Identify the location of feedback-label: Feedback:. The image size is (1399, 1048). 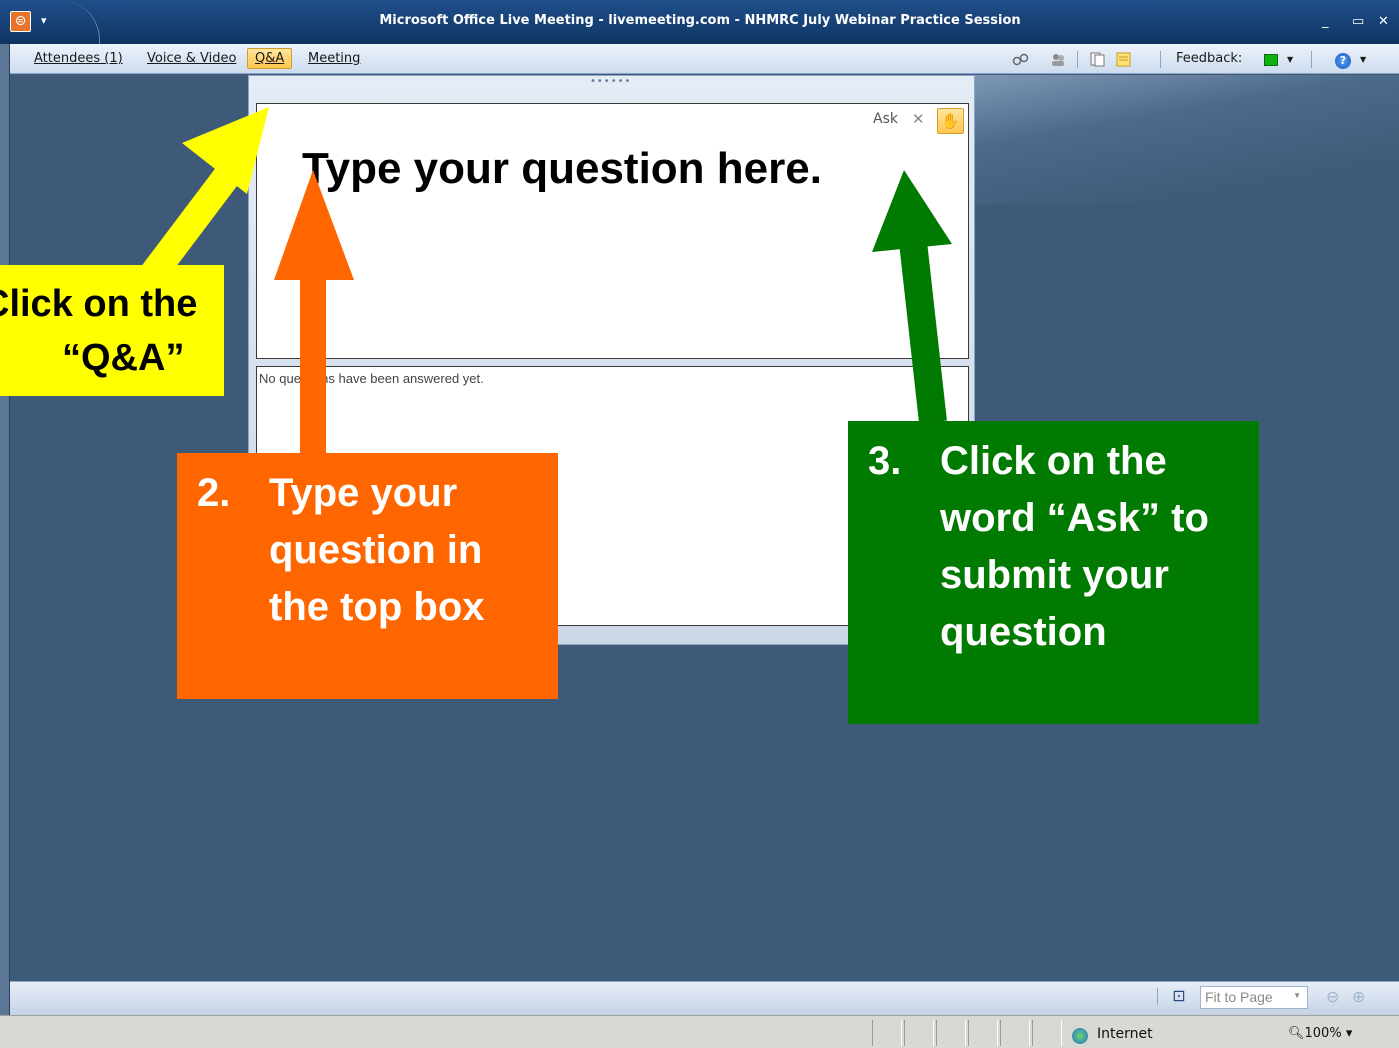
(1209, 58).